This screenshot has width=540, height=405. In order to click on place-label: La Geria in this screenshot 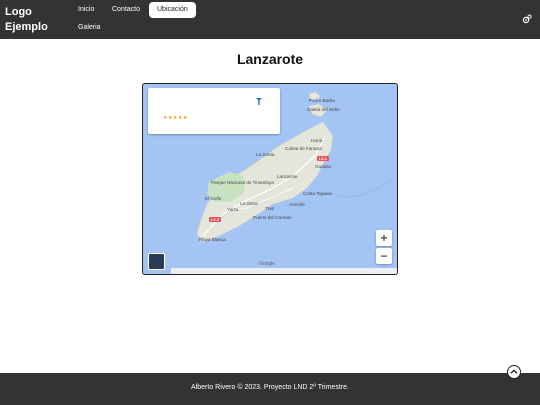, I will do `click(249, 203)`.